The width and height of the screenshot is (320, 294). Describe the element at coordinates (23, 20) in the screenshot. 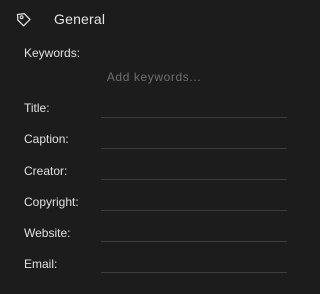

I see `tag-icon` at that location.